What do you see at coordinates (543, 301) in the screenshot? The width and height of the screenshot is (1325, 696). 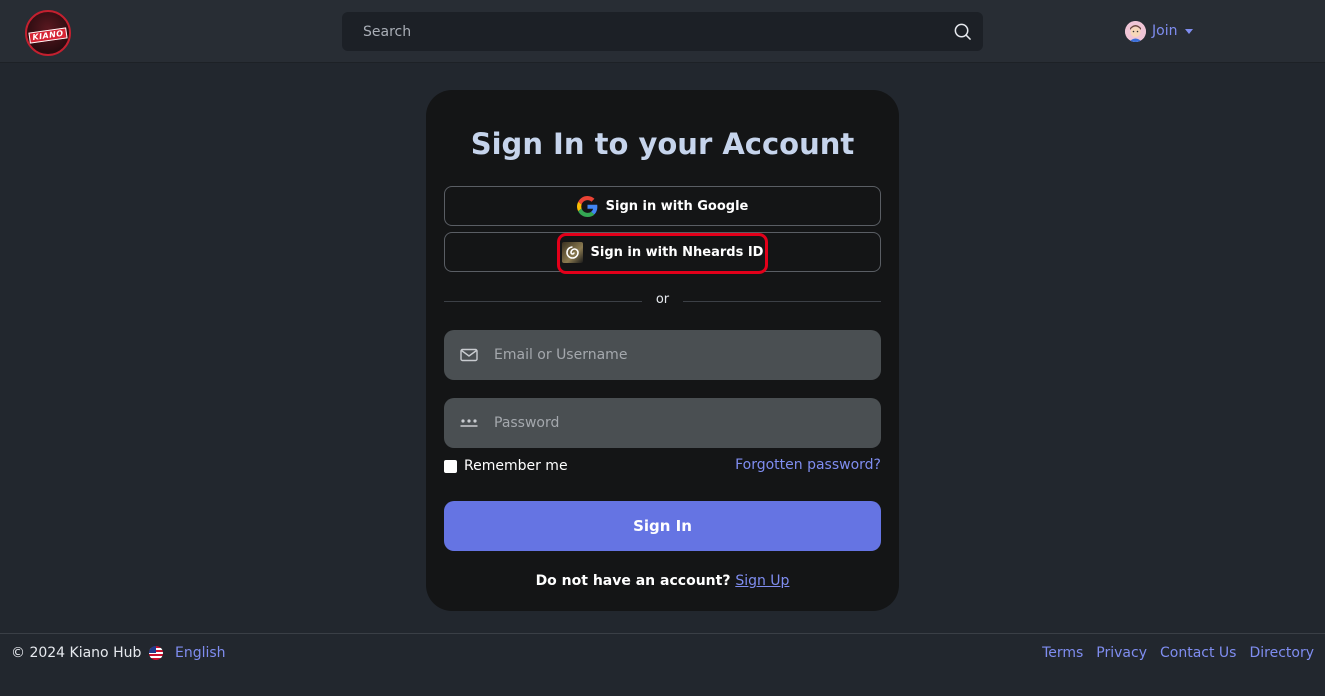 I see `divider-left` at bounding box center [543, 301].